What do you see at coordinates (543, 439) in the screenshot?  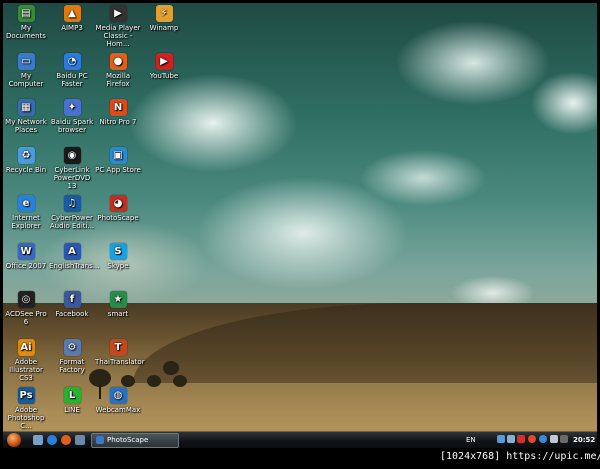 I see `update-tray-icon` at bounding box center [543, 439].